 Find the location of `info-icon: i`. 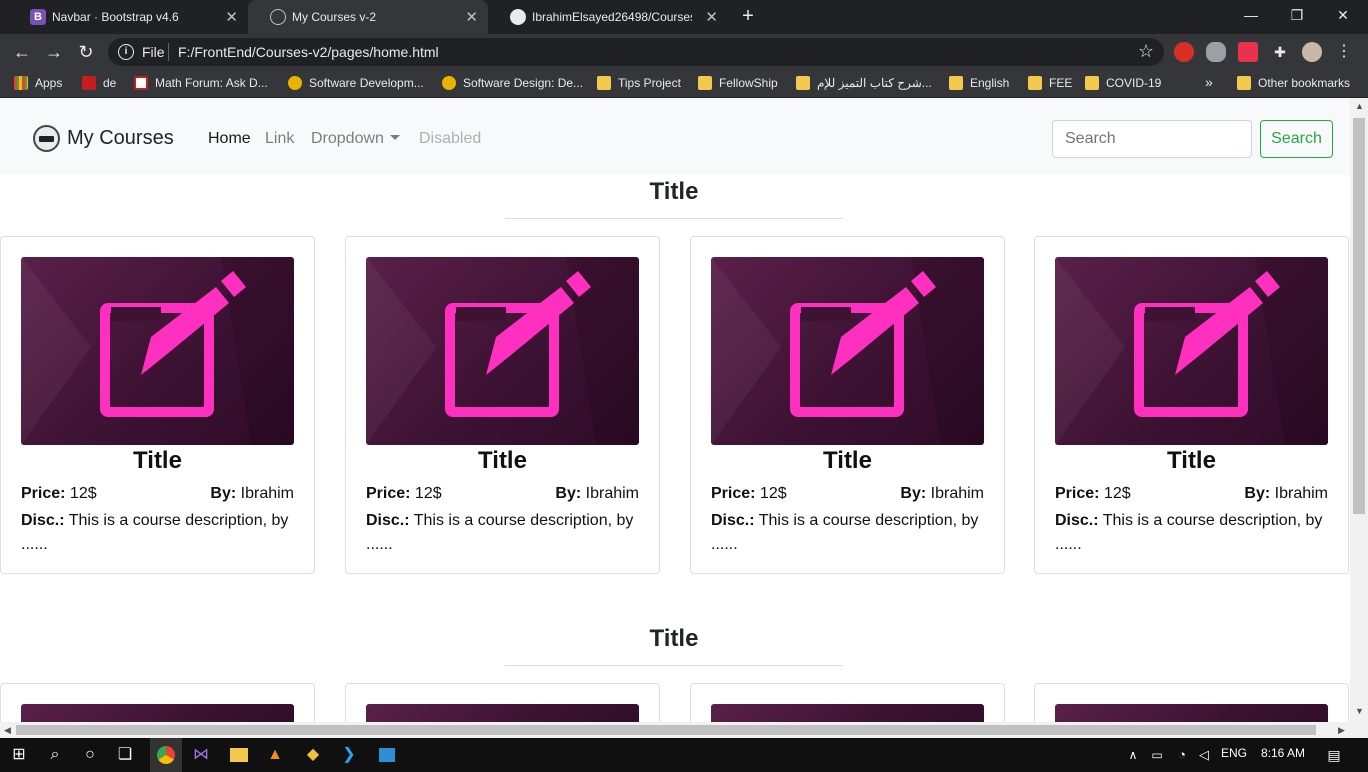

info-icon: i is located at coordinates (126, 52).